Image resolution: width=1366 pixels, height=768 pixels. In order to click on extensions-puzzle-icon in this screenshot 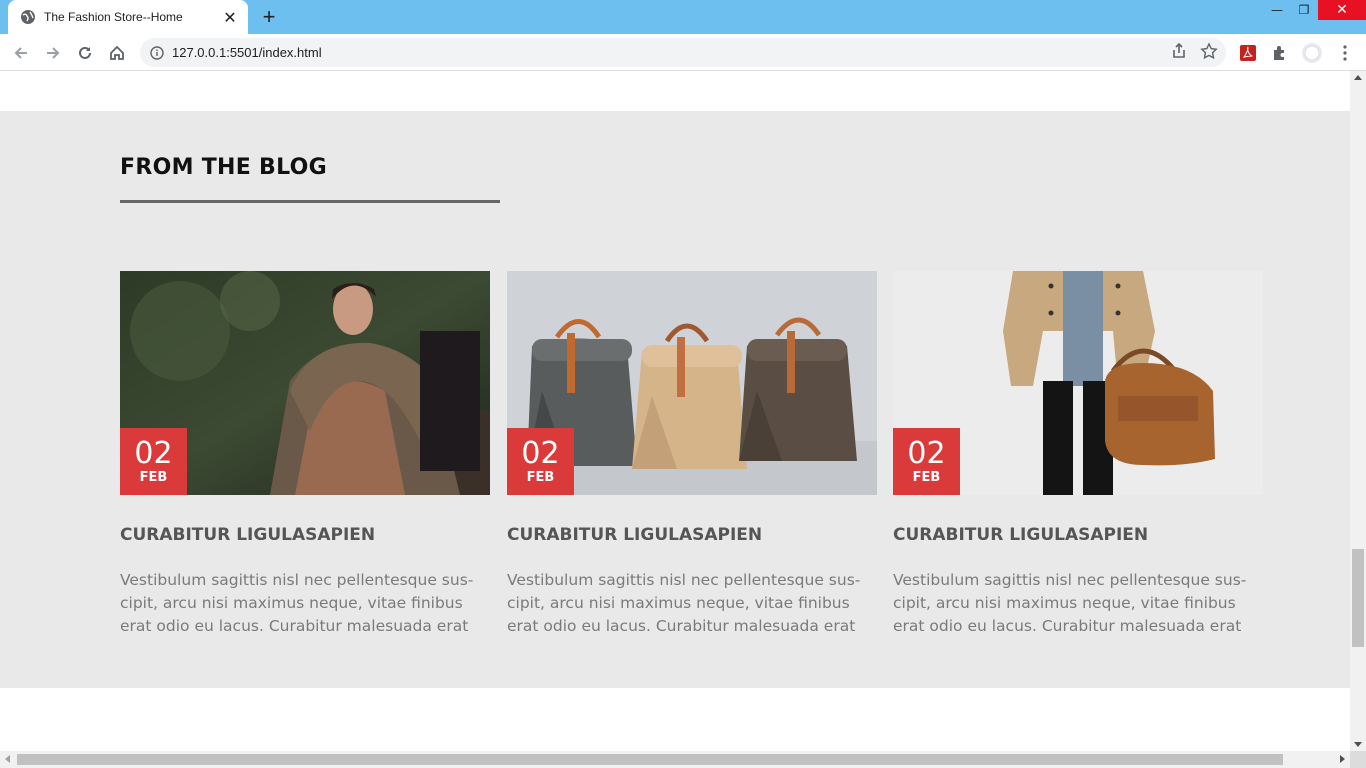, I will do `click(1280, 53)`.